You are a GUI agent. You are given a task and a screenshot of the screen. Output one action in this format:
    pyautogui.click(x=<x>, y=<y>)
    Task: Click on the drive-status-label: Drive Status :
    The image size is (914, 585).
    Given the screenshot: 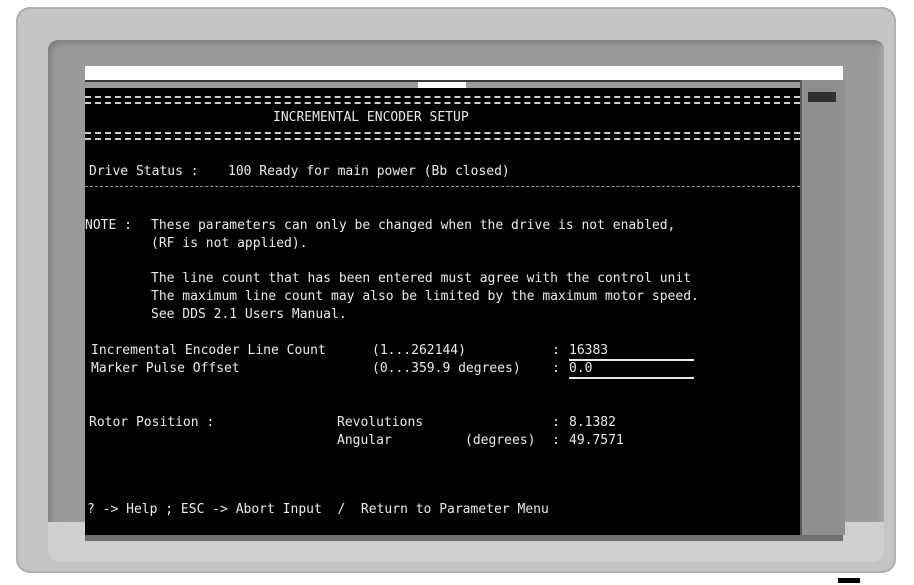 What is the action you would take?
    pyautogui.click(x=144, y=171)
    